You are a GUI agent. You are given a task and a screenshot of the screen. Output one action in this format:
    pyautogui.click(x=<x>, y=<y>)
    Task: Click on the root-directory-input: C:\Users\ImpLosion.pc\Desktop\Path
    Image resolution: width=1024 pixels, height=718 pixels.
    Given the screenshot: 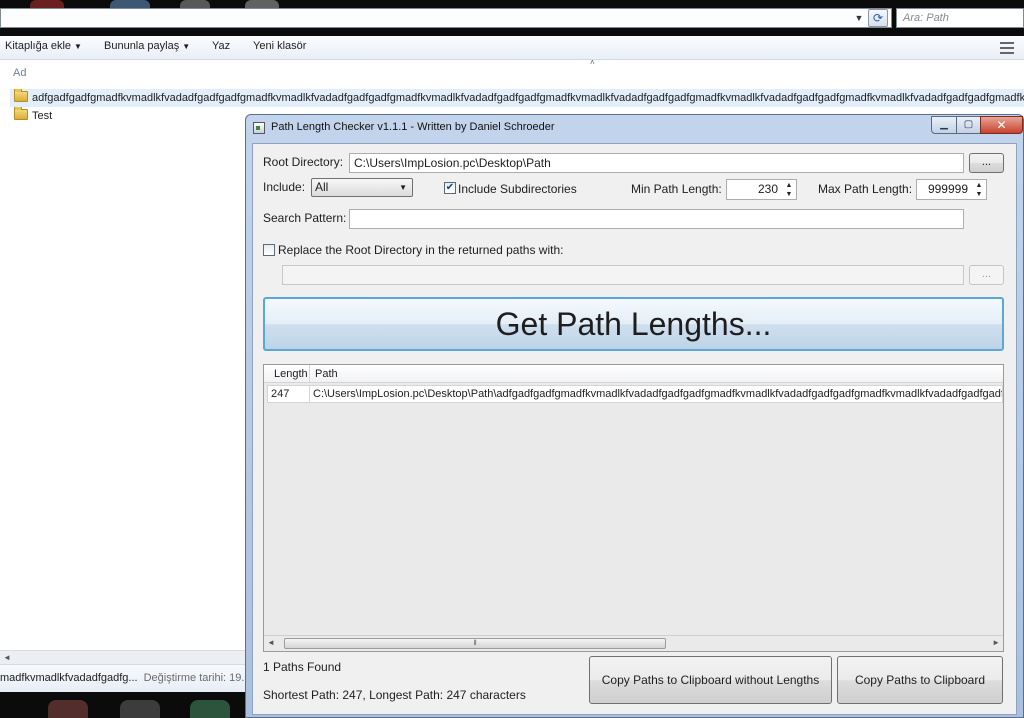 What is the action you would take?
    pyautogui.click(x=656, y=163)
    